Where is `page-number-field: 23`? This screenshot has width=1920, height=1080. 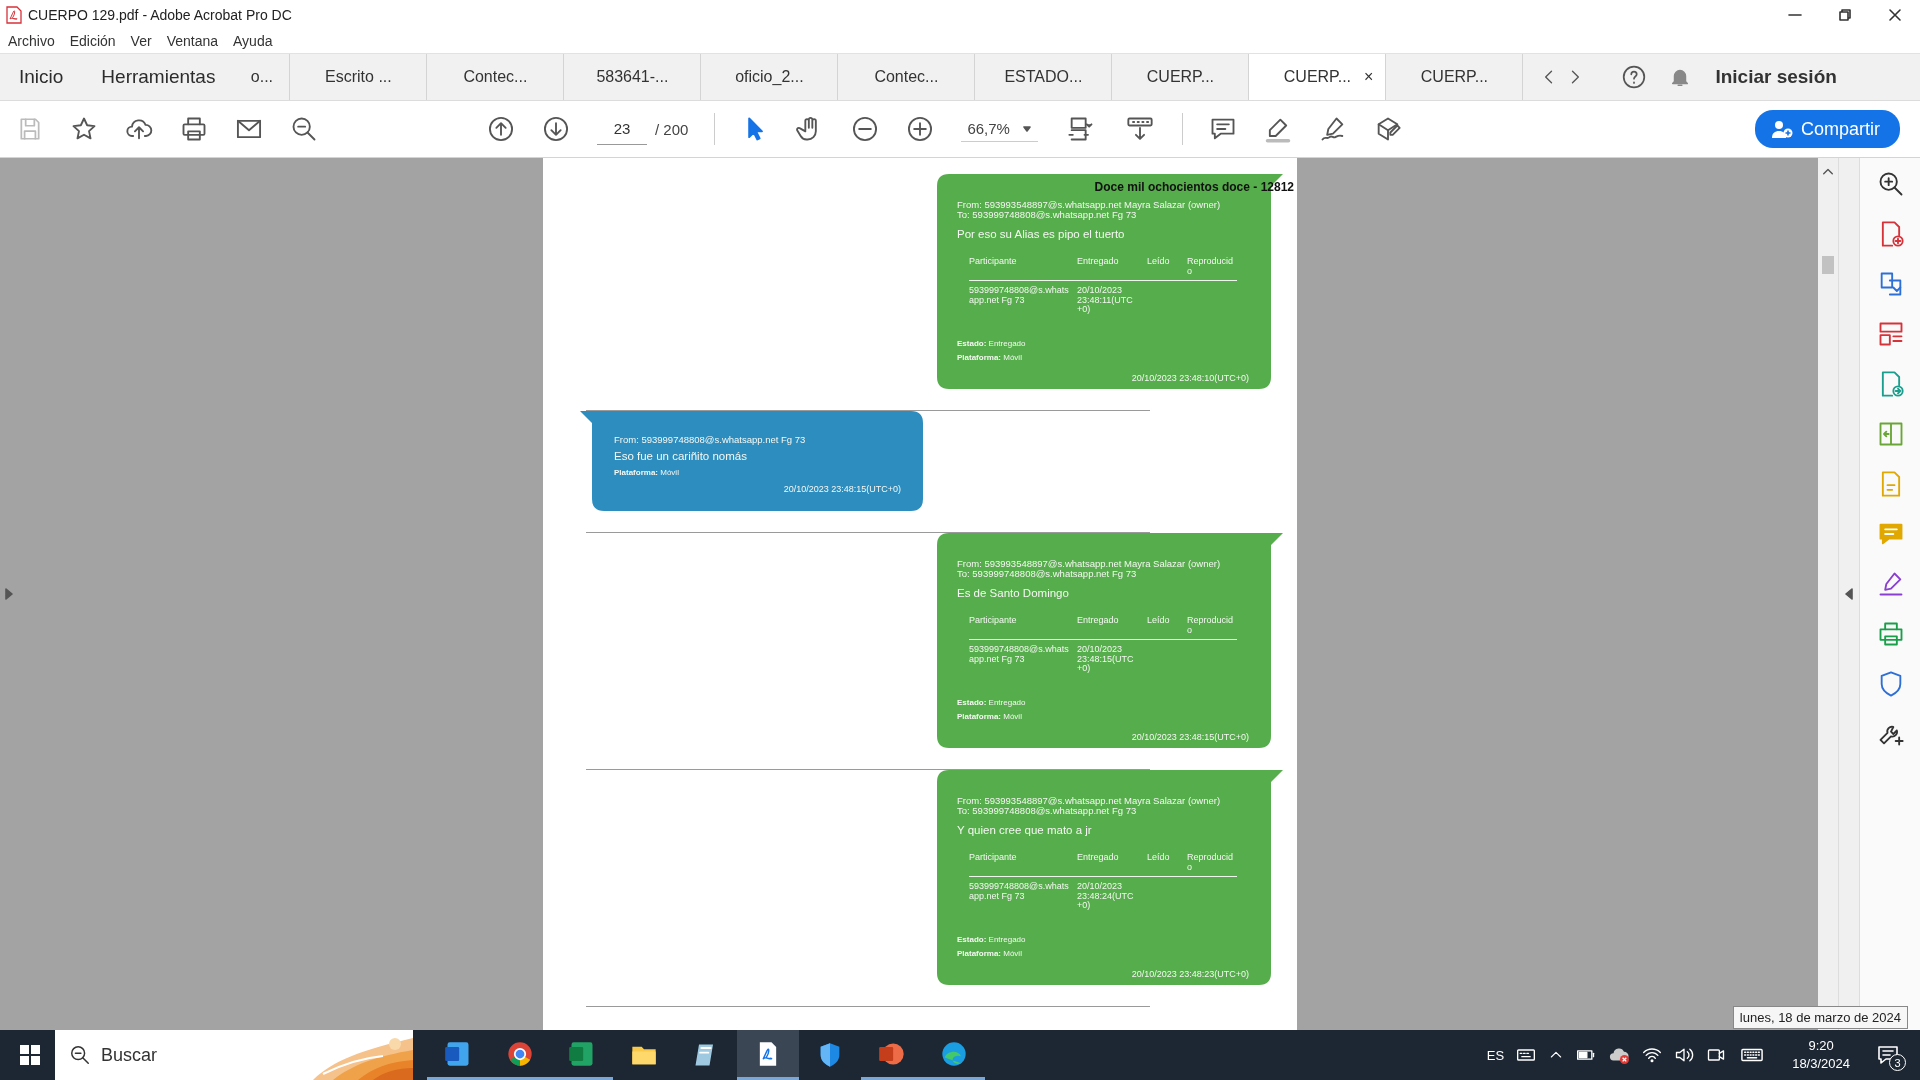
page-number-field: 23 is located at coordinates (622, 129).